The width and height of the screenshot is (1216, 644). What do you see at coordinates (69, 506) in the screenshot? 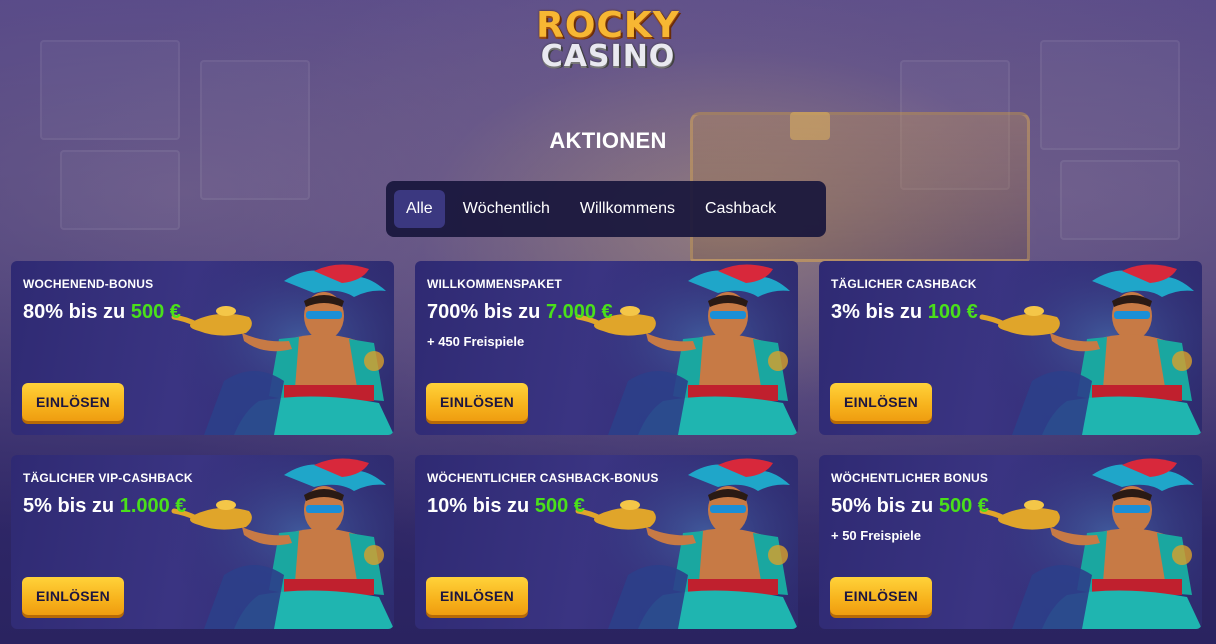
I see `offer-percentage: 5% bis zu` at bounding box center [69, 506].